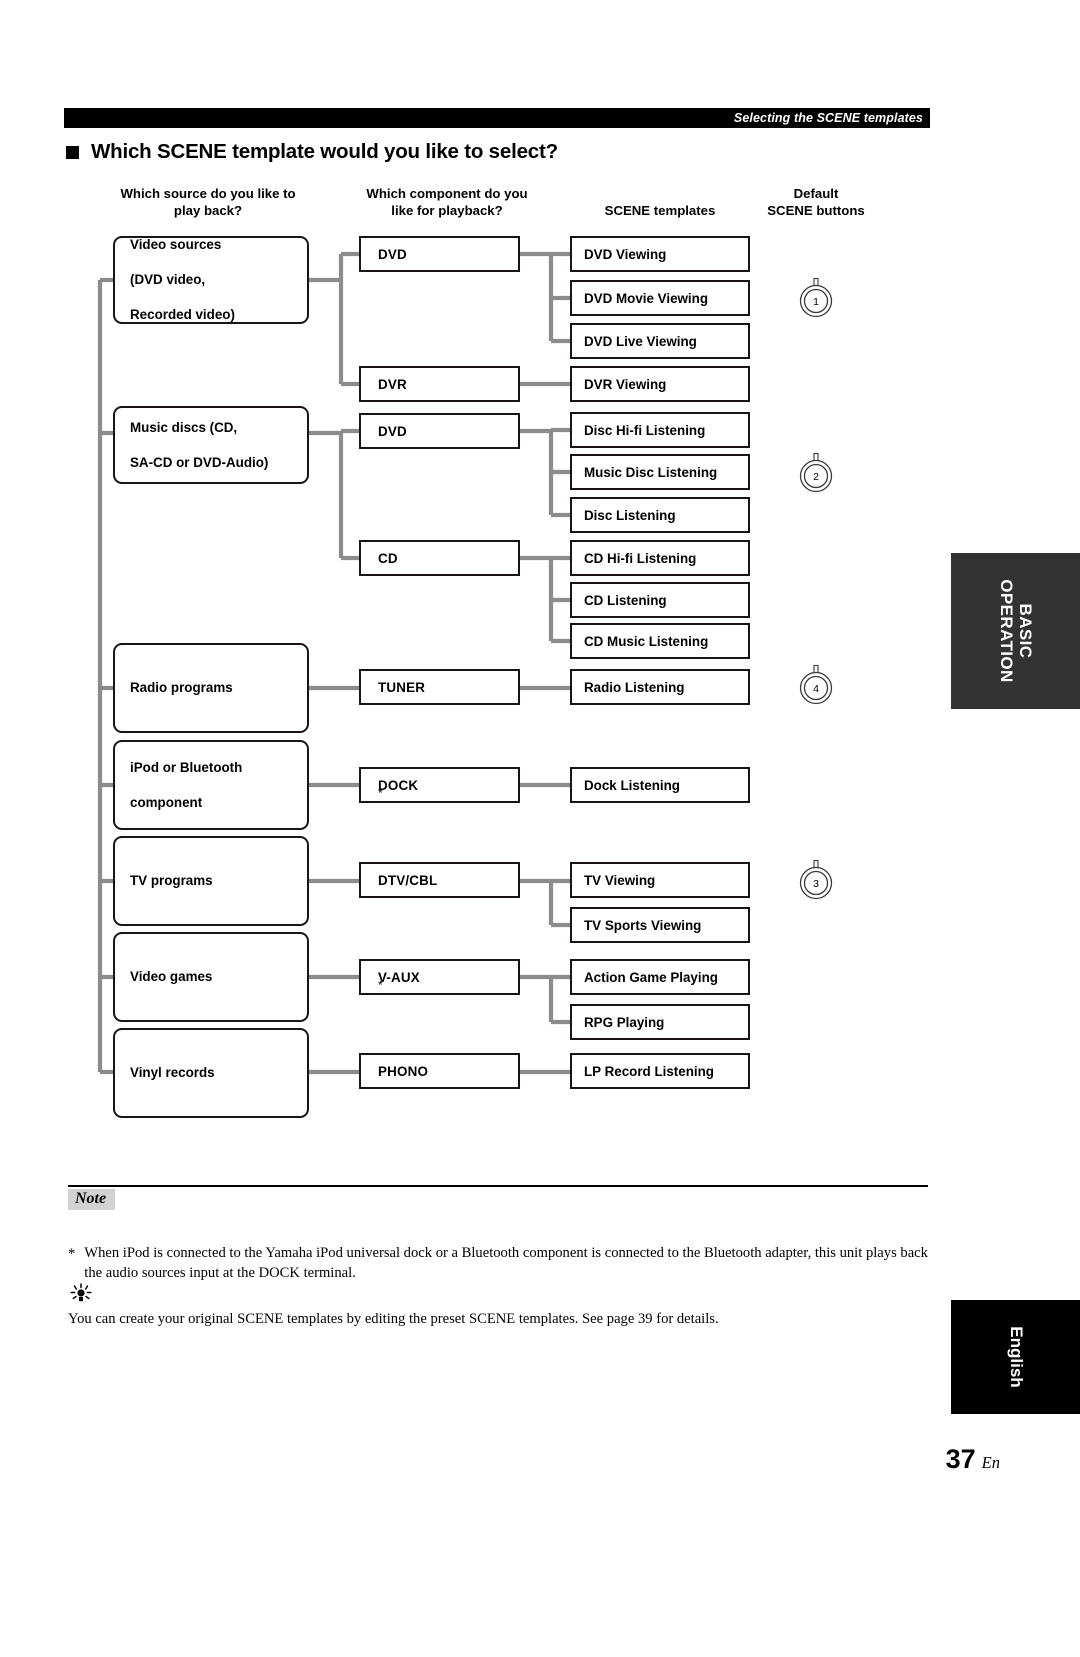 Image resolution: width=1080 pixels, height=1657 pixels. I want to click on source-line: iPod or Bluetooth, so click(186, 767).